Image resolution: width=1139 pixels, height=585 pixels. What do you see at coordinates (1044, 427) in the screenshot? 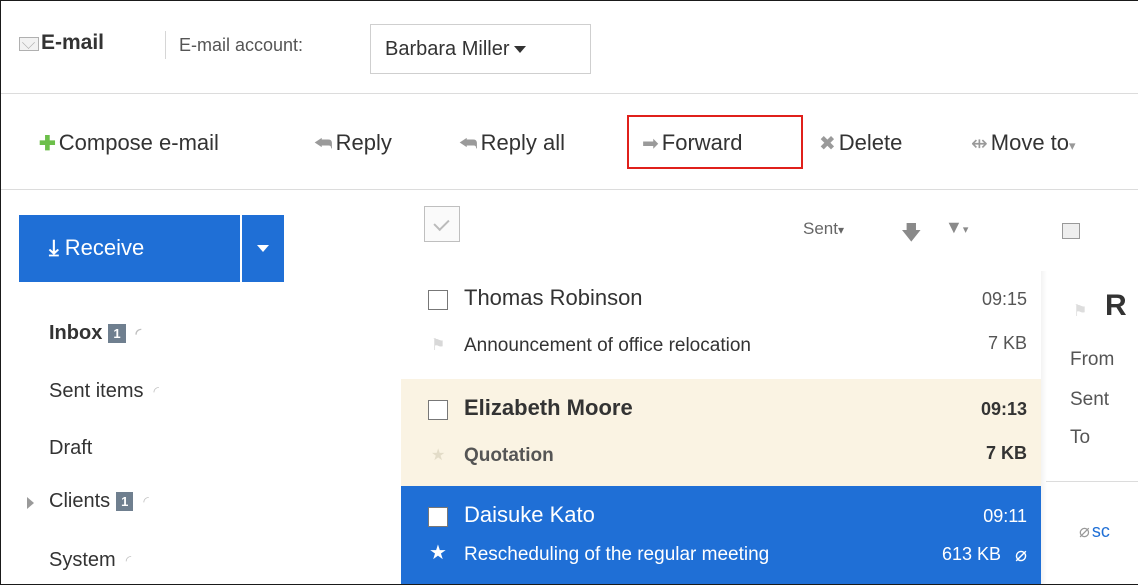
I see `pane-divider` at bounding box center [1044, 427].